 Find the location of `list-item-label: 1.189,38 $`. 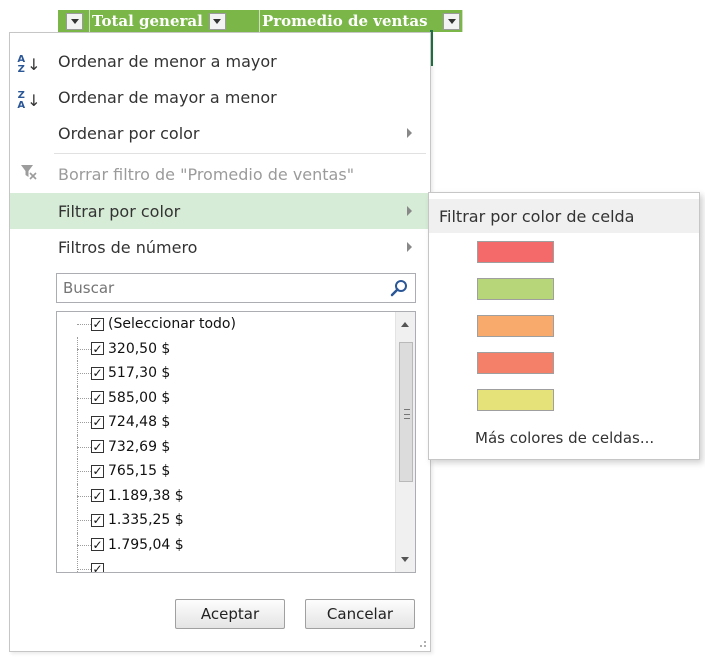

list-item-label: 1.189,38 $ is located at coordinates (146, 495).